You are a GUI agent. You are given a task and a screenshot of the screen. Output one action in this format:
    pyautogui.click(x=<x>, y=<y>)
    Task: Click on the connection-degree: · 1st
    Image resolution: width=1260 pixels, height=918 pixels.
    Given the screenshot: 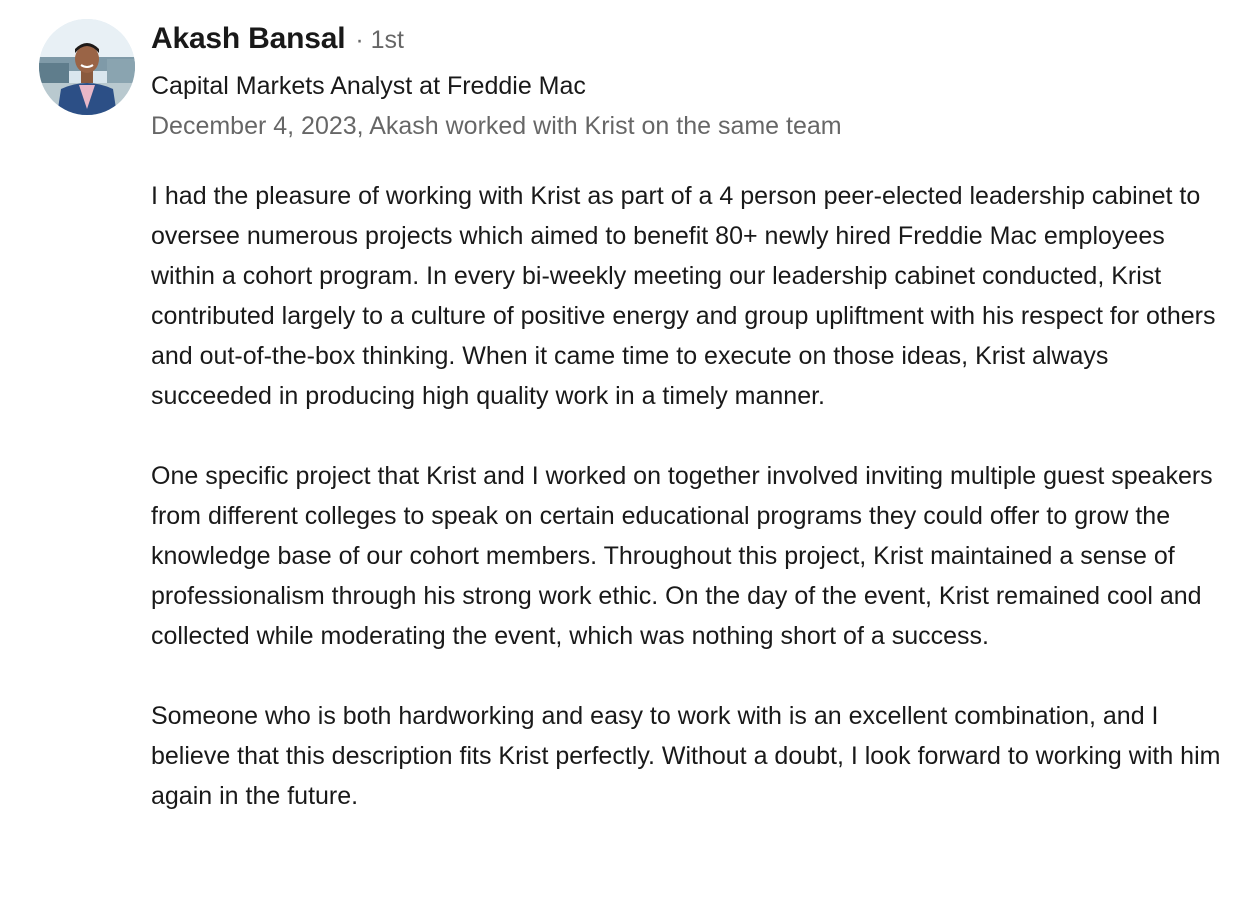 What is the action you would take?
    pyautogui.click(x=379, y=40)
    